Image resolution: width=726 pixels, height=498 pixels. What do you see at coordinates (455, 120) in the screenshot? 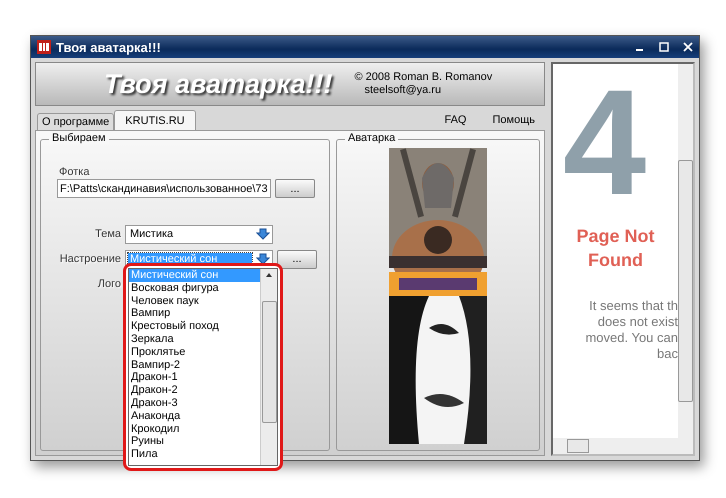
I see `menu-link: FAQ` at bounding box center [455, 120].